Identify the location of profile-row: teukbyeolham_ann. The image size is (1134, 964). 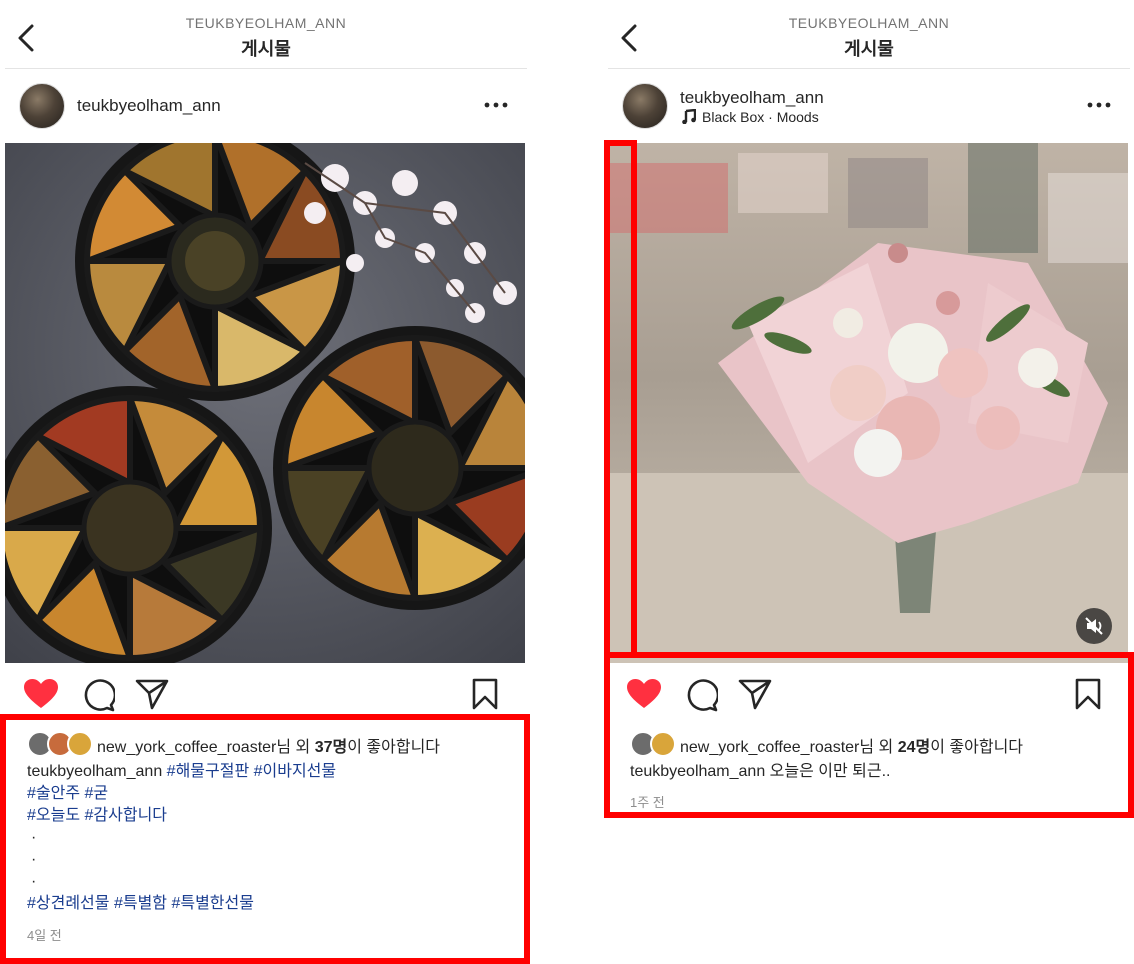
(266, 106).